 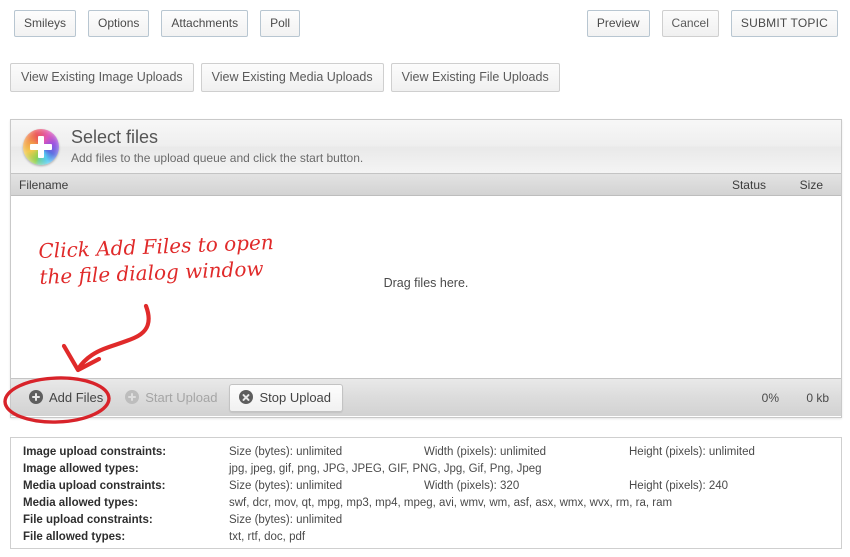 What do you see at coordinates (95, 452) in the screenshot?
I see `constraint-label: Image upload constraints:` at bounding box center [95, 452].